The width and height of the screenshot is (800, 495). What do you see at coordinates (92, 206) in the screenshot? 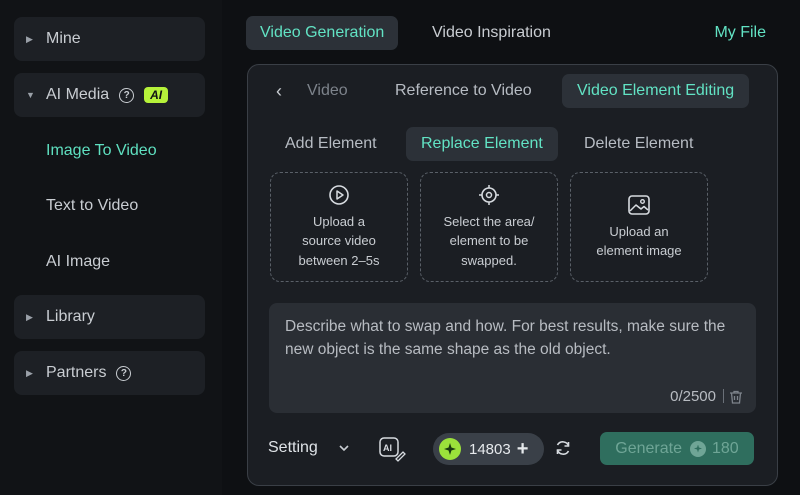
I see `sidebar-subitem-text-to-video: Text to Video` at bounding box center [92, 206].